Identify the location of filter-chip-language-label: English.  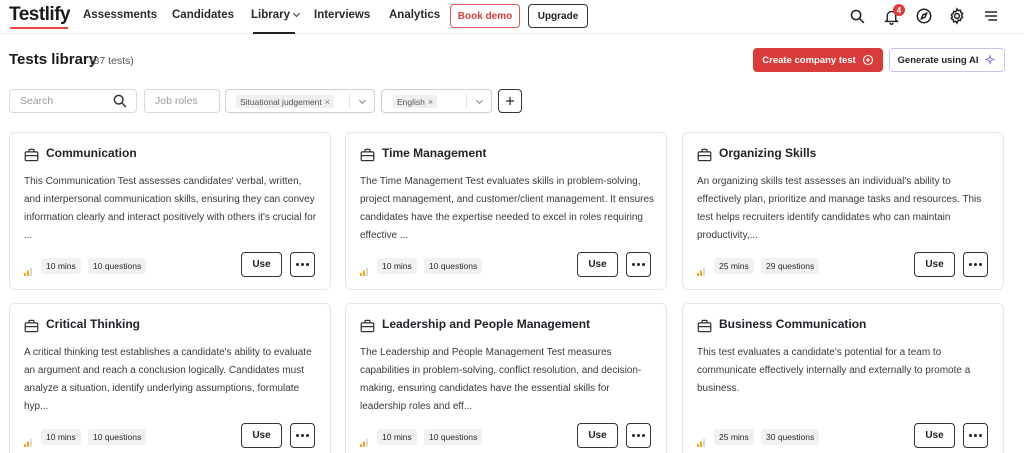
(411, 101).